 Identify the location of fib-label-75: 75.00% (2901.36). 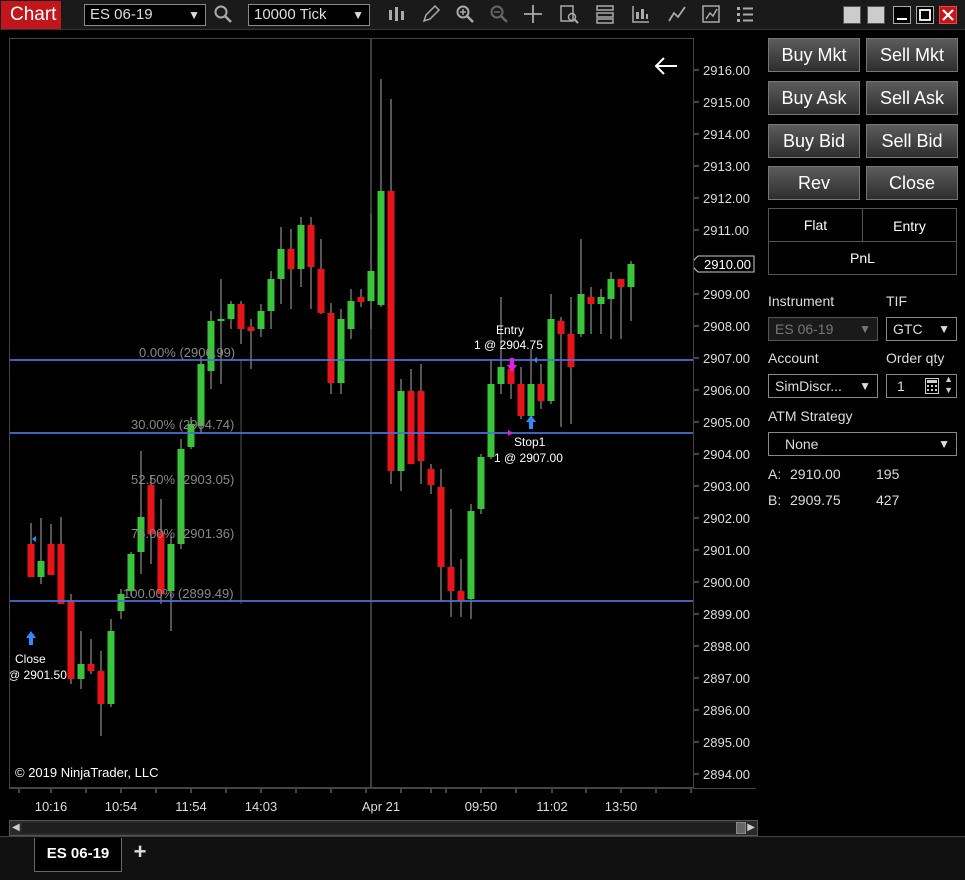
(182, 533).